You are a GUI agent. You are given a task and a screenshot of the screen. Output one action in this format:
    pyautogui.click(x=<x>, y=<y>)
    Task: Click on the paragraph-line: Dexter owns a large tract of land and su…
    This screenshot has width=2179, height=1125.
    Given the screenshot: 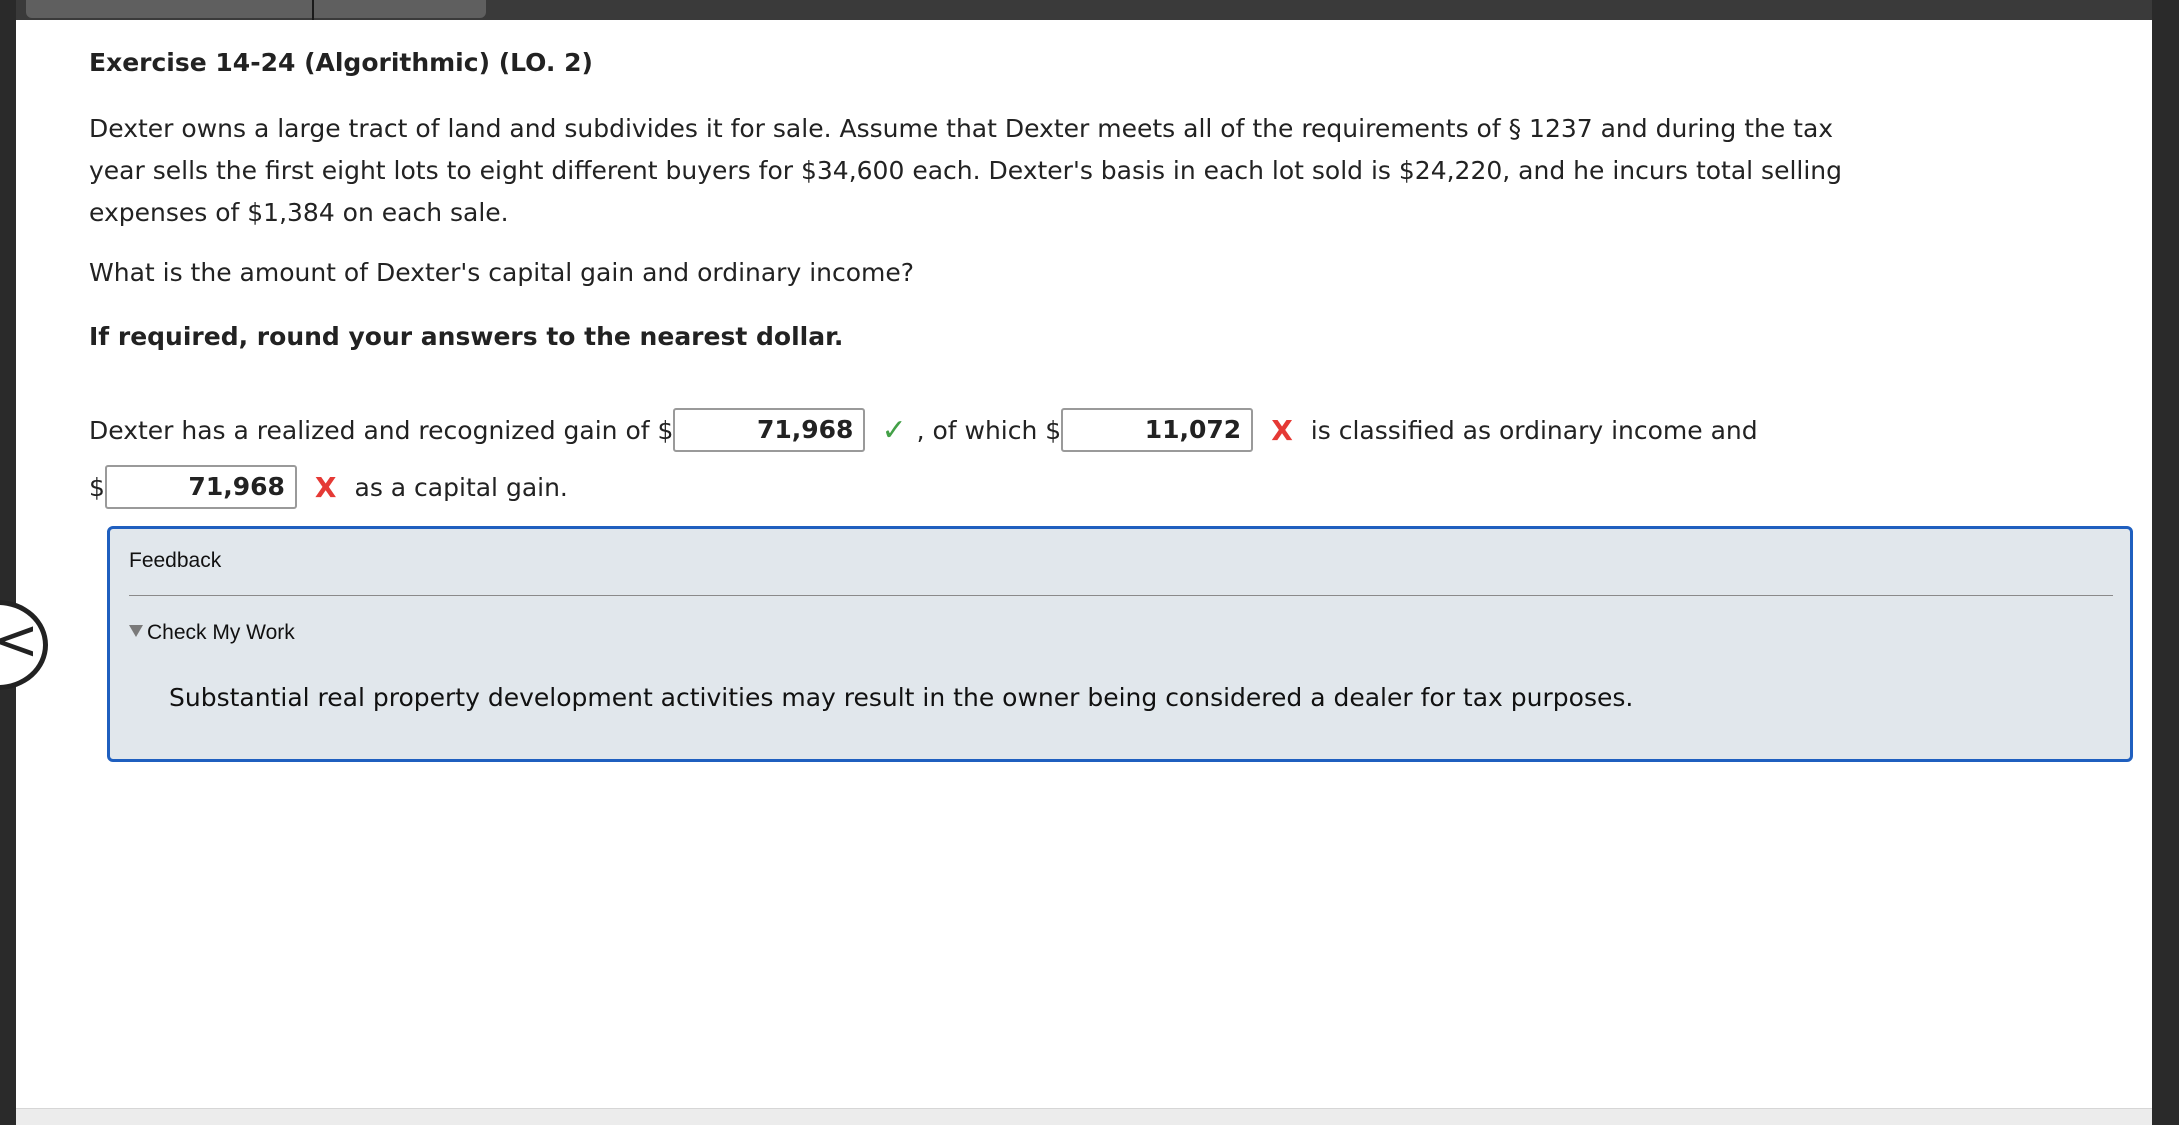 What is the action you would take?
    pyautogui.click(x=961, y=128)
    